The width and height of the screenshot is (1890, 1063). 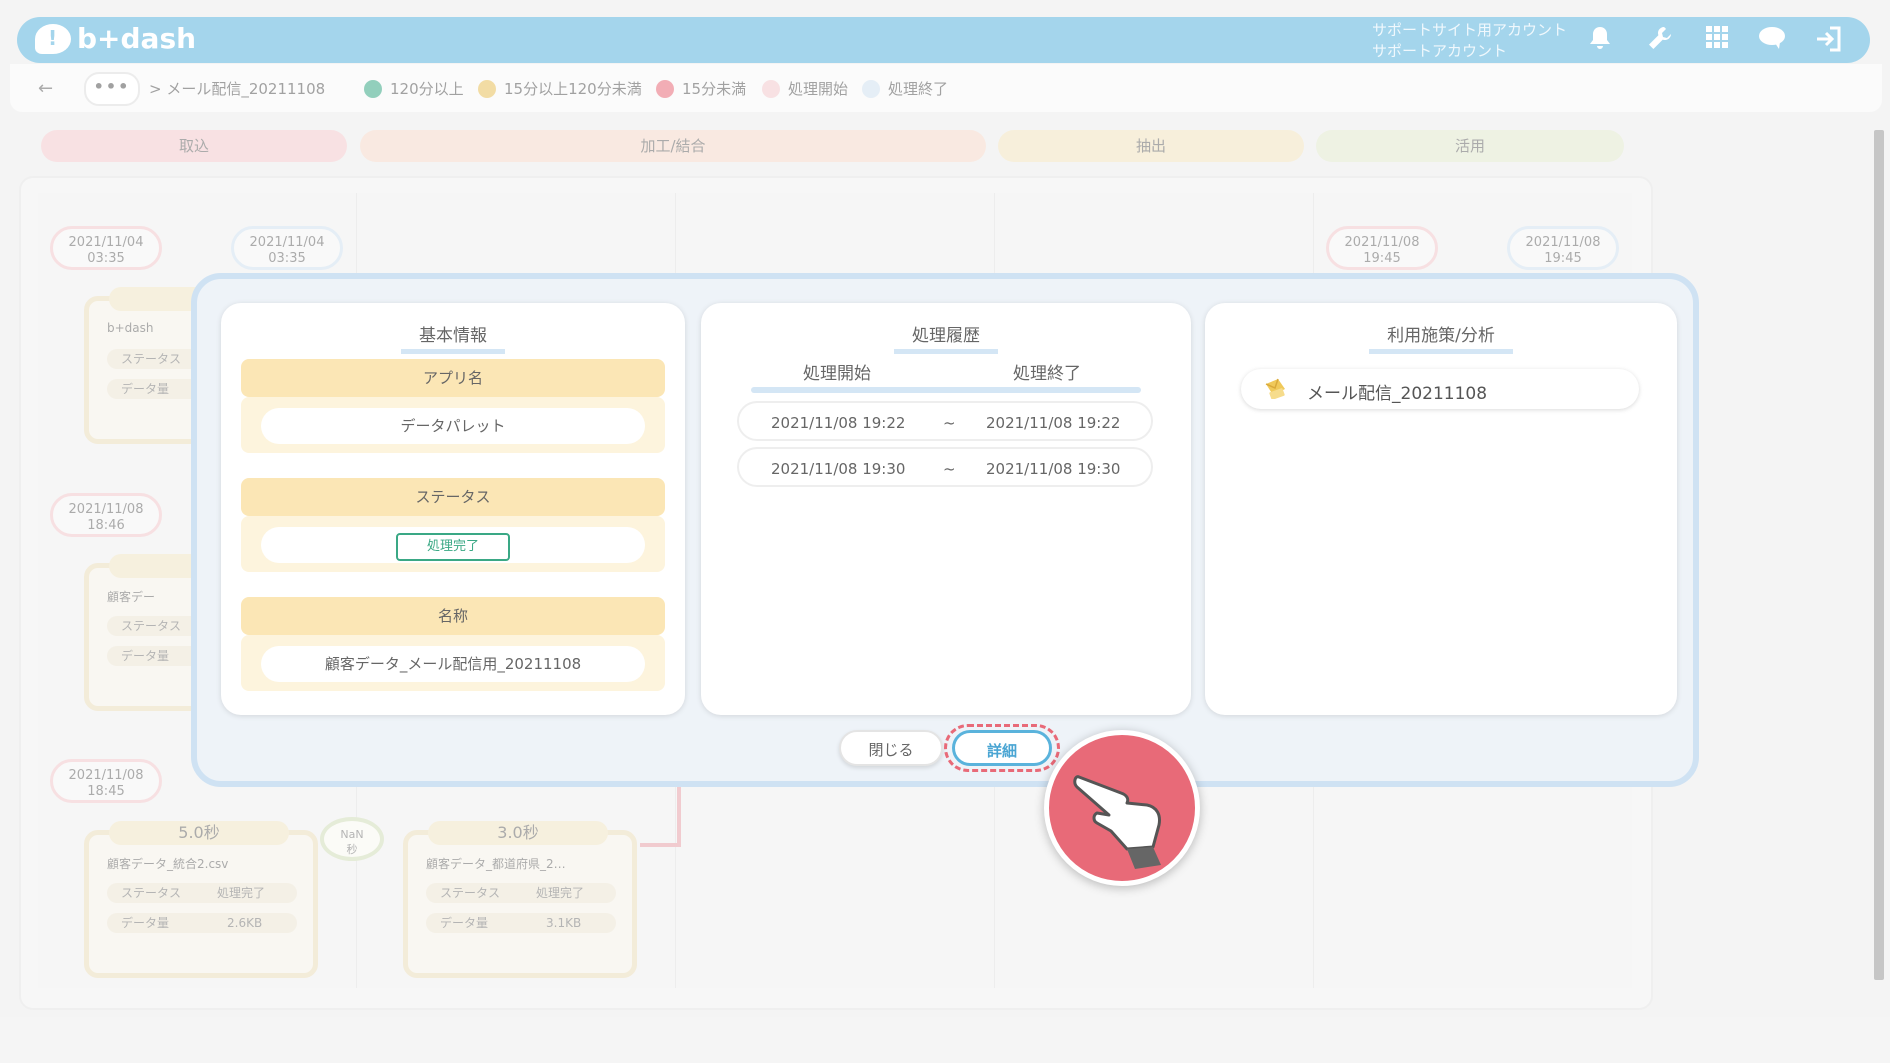 I want to click on status-badge: 処理完了, so click(x=453, y=547).